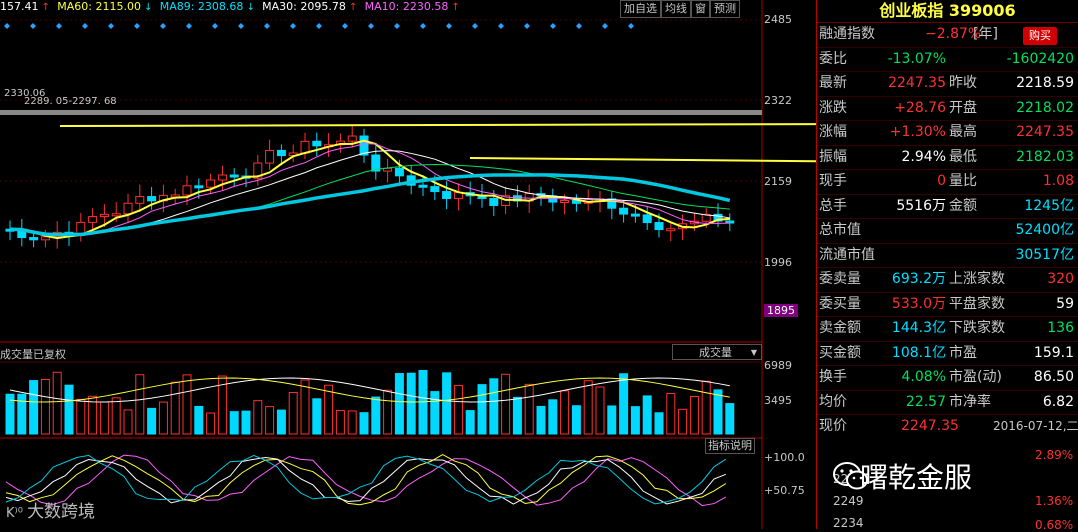 Image resolution: width=1078 pixels, height=532 pixels. What do you see at coordinates (201, 6) in the screenshot?
I see `ma-legend-value: MA89: 2308.68` at bounding box center [201, 6].